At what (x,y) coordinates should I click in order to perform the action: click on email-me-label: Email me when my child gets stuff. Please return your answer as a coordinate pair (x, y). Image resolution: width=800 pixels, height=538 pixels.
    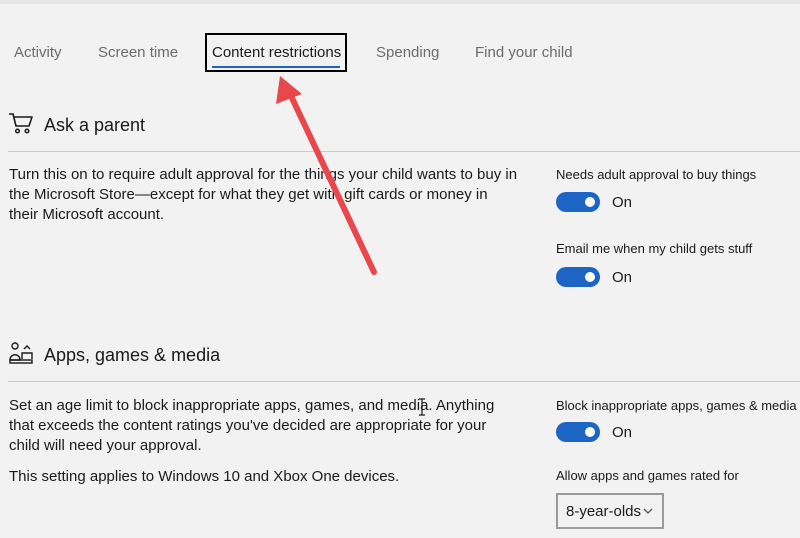
    Looking at the image, I should click on (654, 248).